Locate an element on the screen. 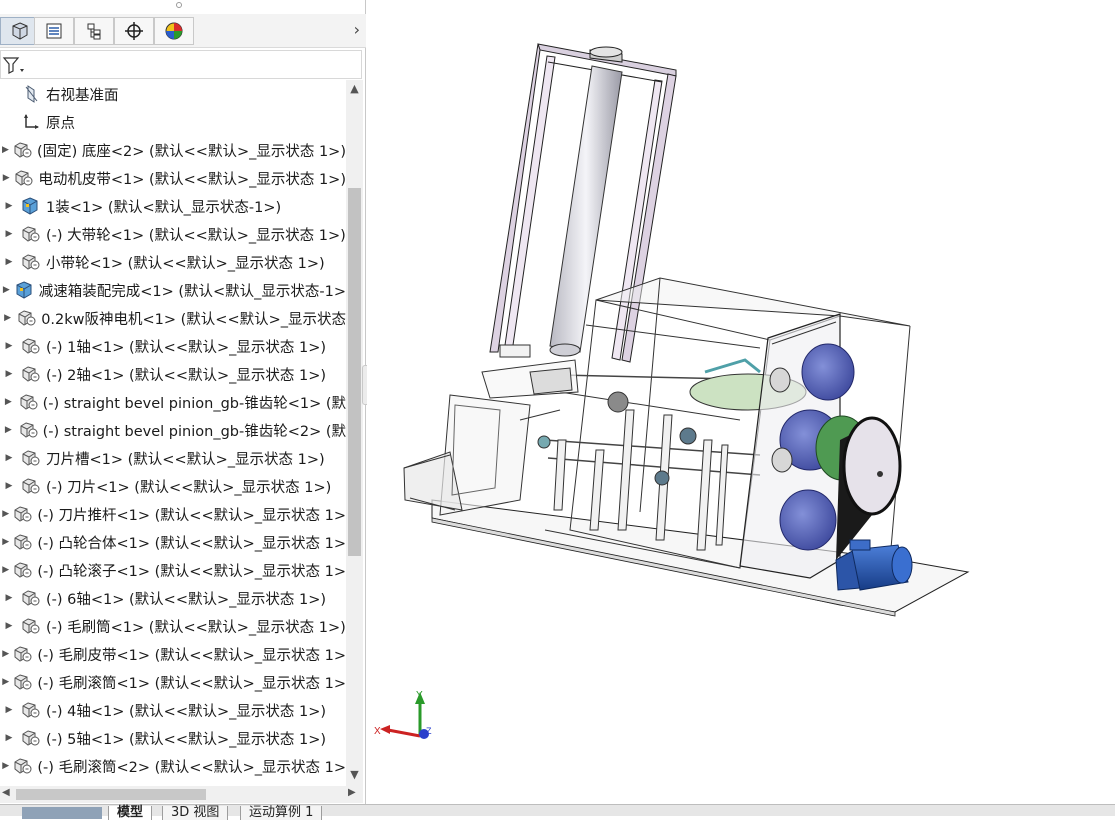 Image resolution: width=1115 pixels, height=820 pixels. tree-item-component: ▶ (-) 毛刷筒<1> (默认<<默认>_显示状态 1>) is located at coordinates (173, 626).